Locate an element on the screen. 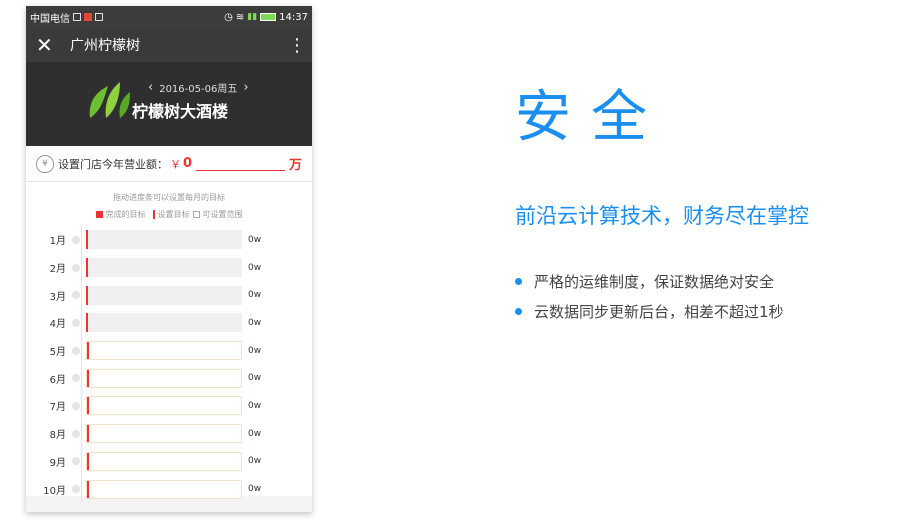 The image size is (900, 532). month-row: 8月 0w is located at coordinates (169, 434).